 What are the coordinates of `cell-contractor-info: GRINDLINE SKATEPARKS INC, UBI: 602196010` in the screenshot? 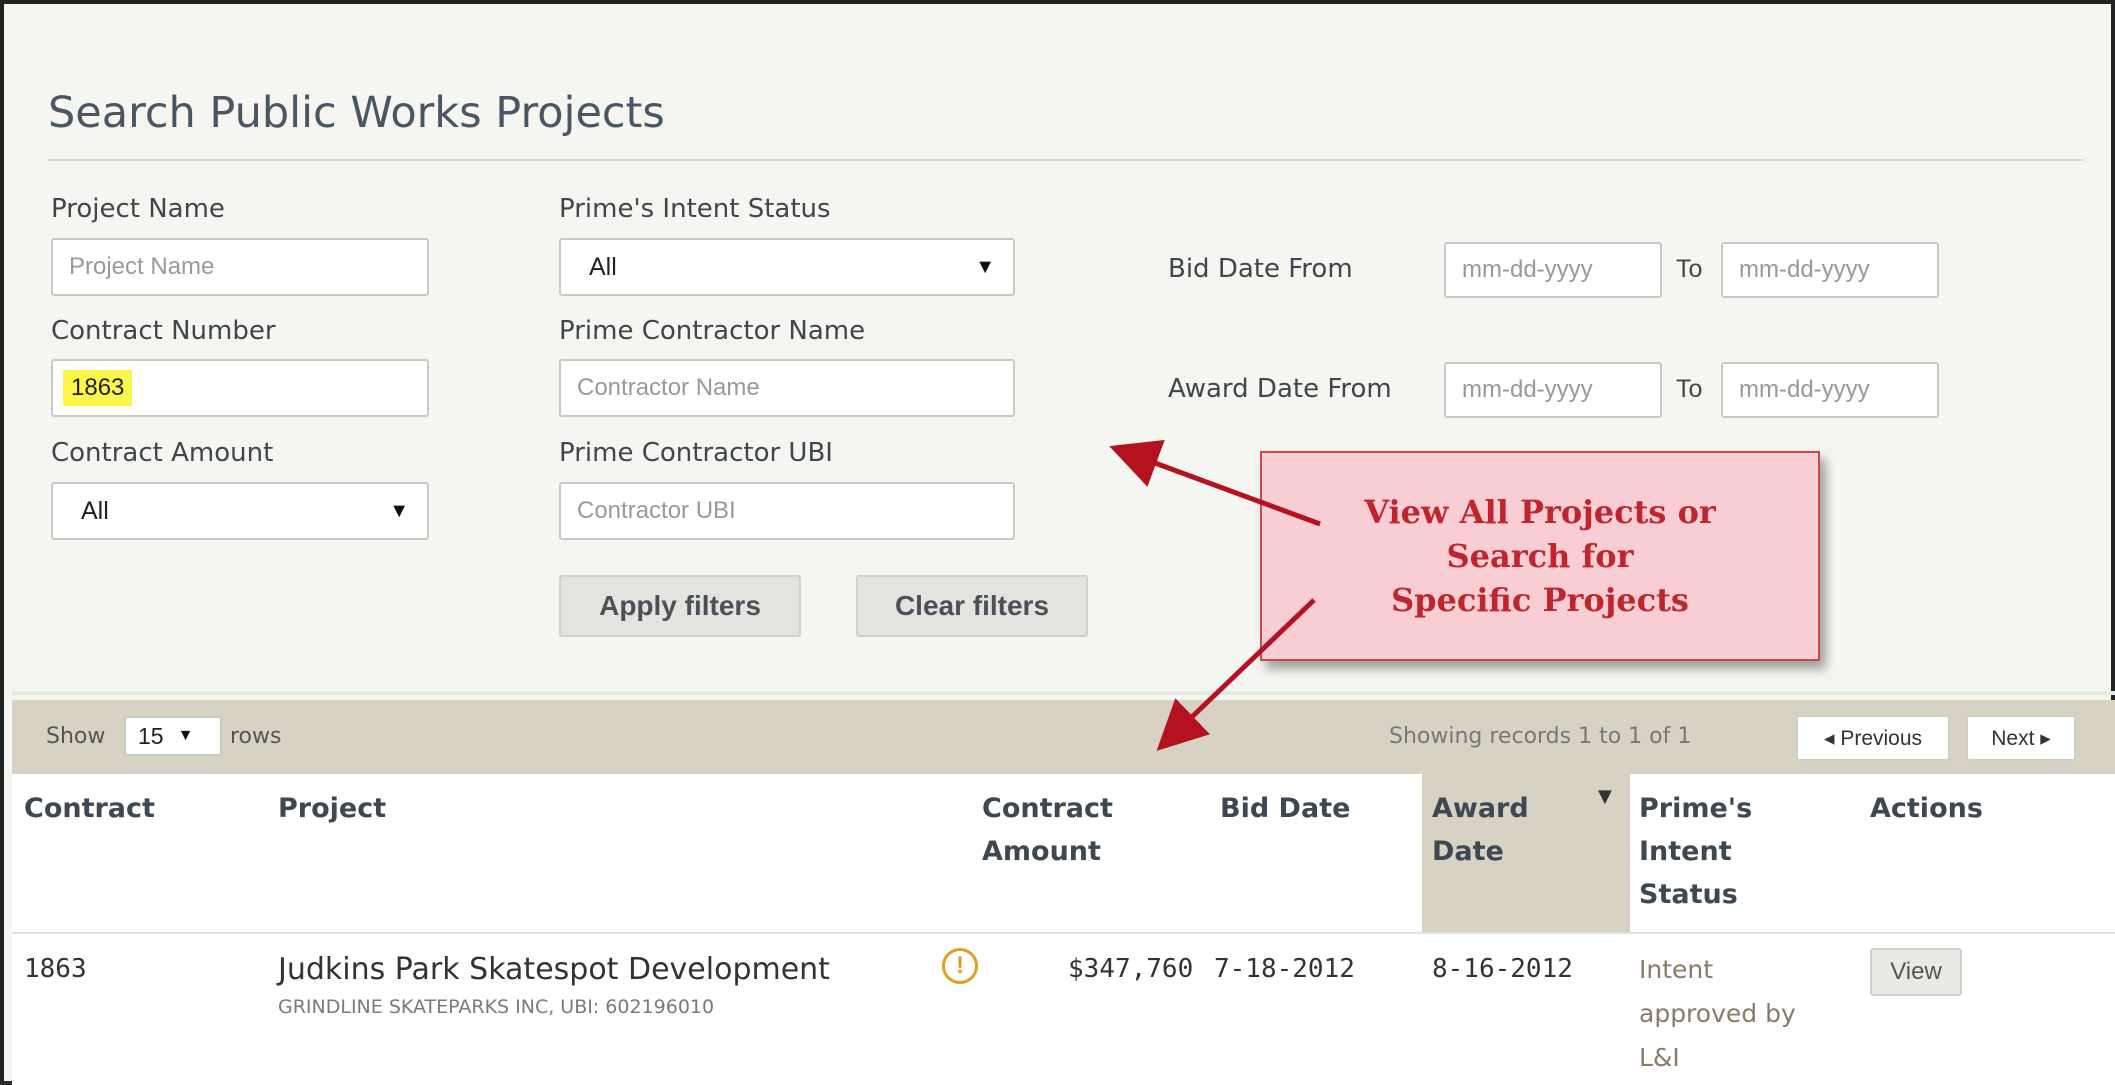 It's located at (496, 1007).